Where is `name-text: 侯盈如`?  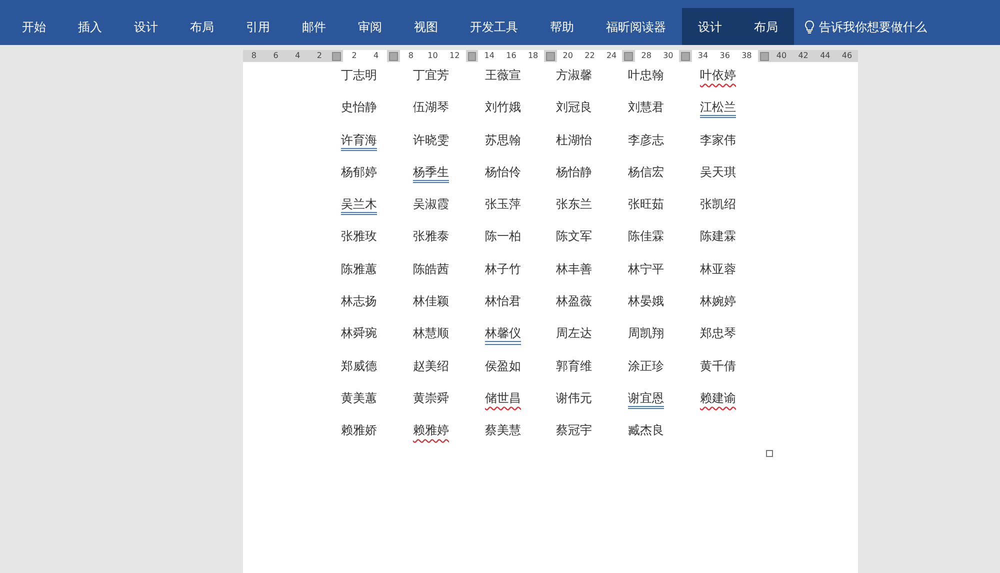
name-text: 侯盈如 is located at coordinates (503, 366).